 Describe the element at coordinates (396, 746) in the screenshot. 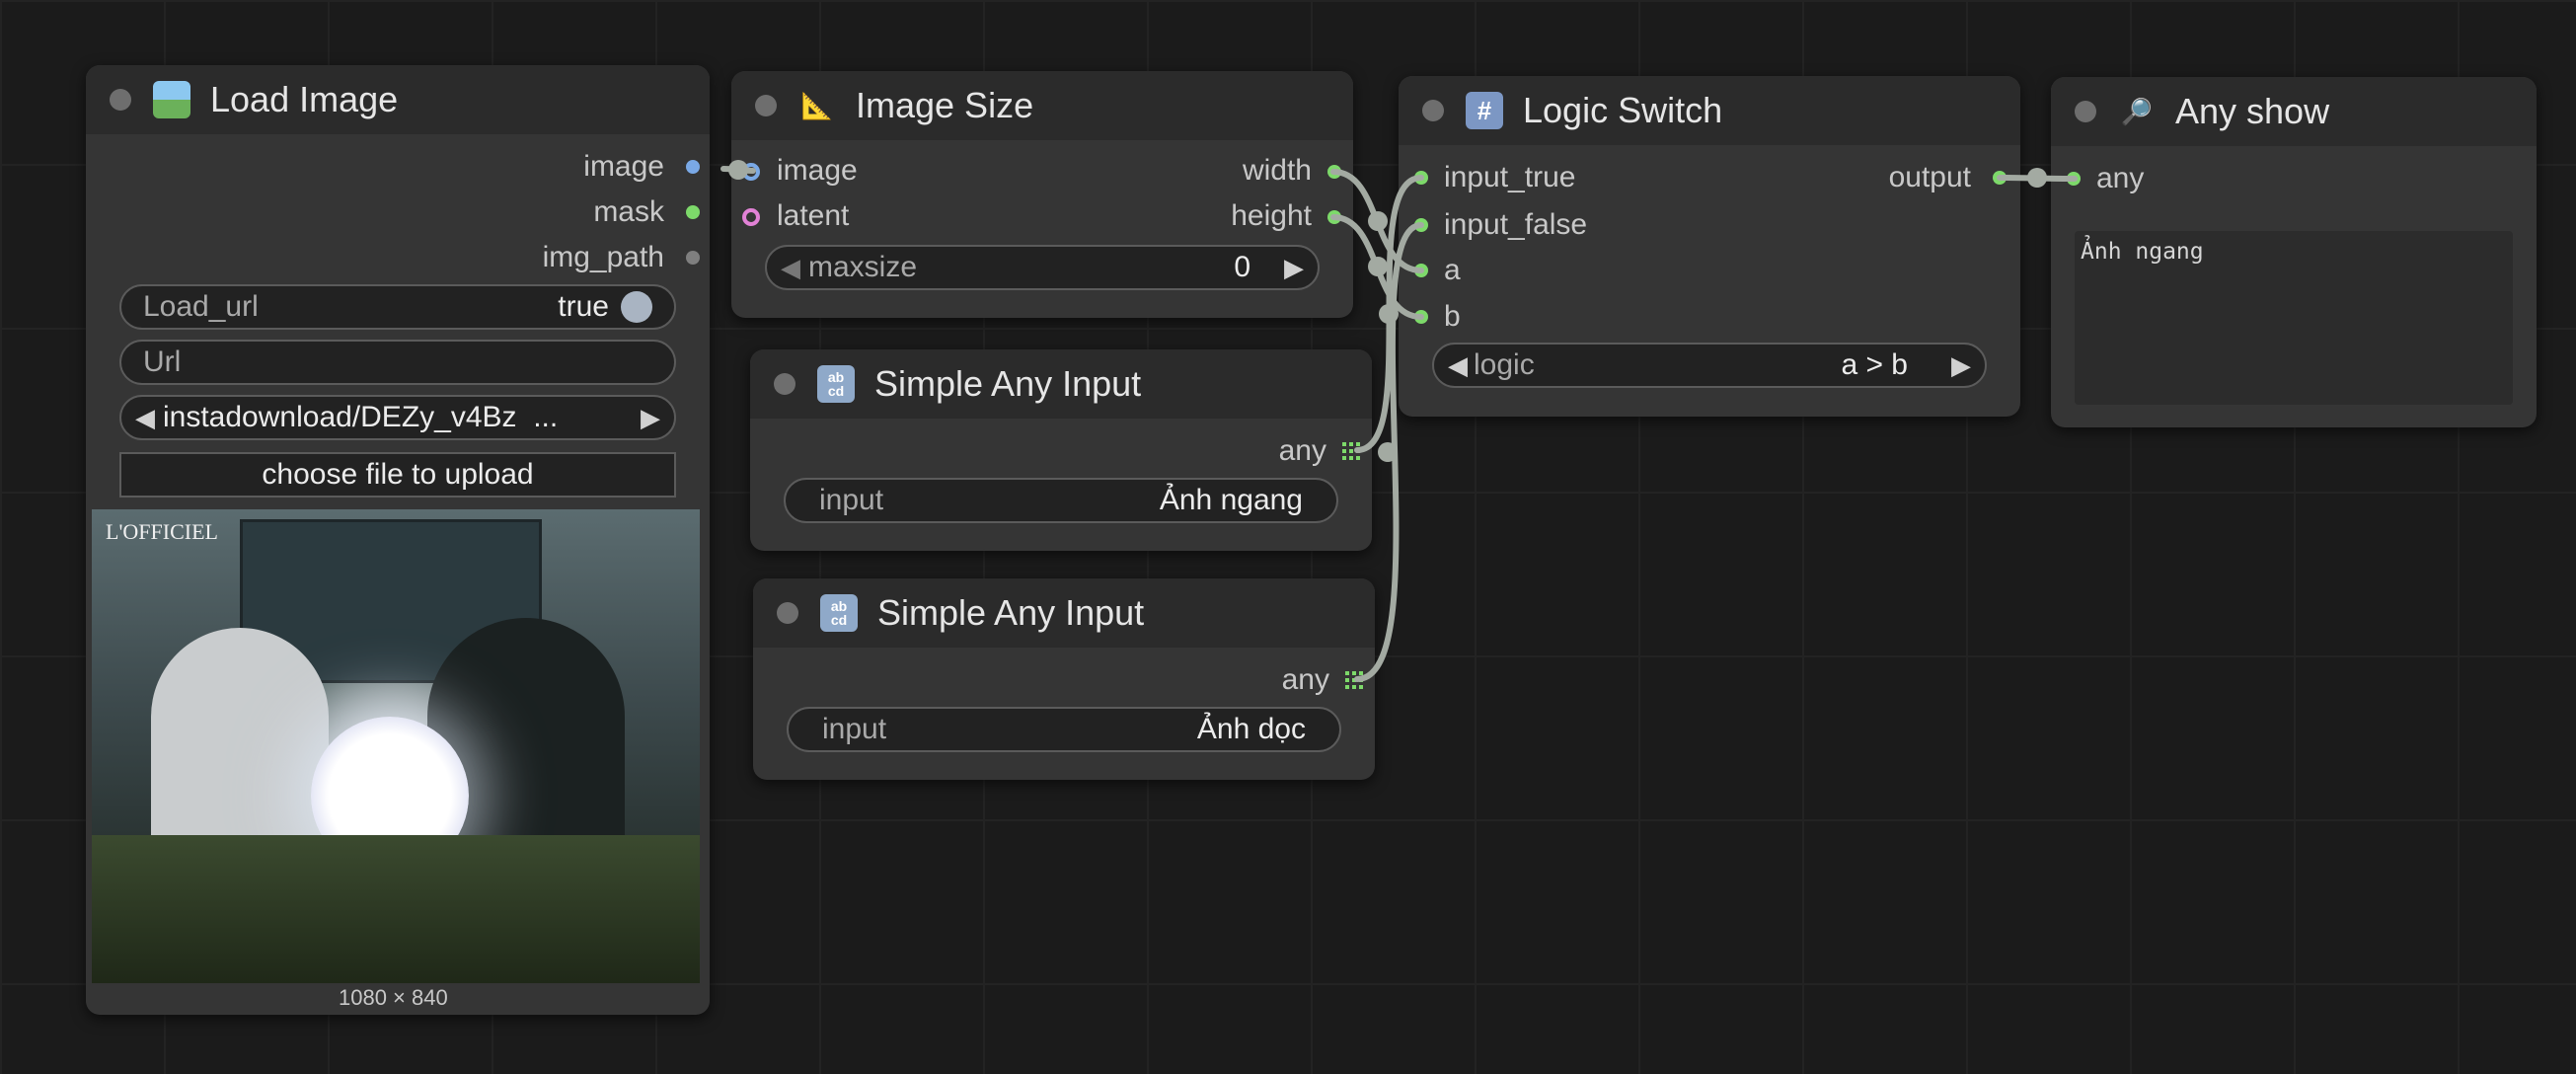

I see `image-preview: L'OFFICIEL` at that location.